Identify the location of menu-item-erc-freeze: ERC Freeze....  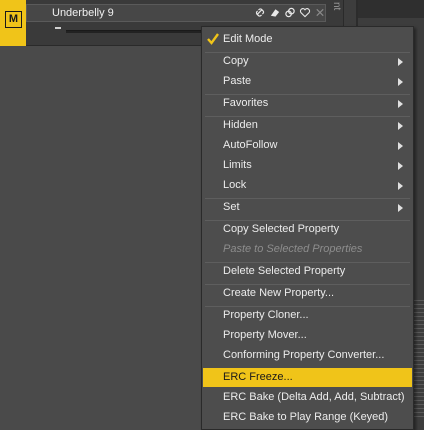
(307, 377).